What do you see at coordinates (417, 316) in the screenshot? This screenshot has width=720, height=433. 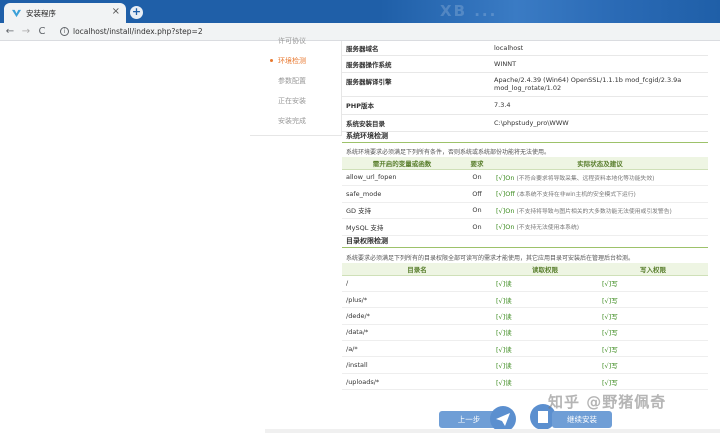 I see `dir-name: /dede/*` at bounding box center [417, 316].